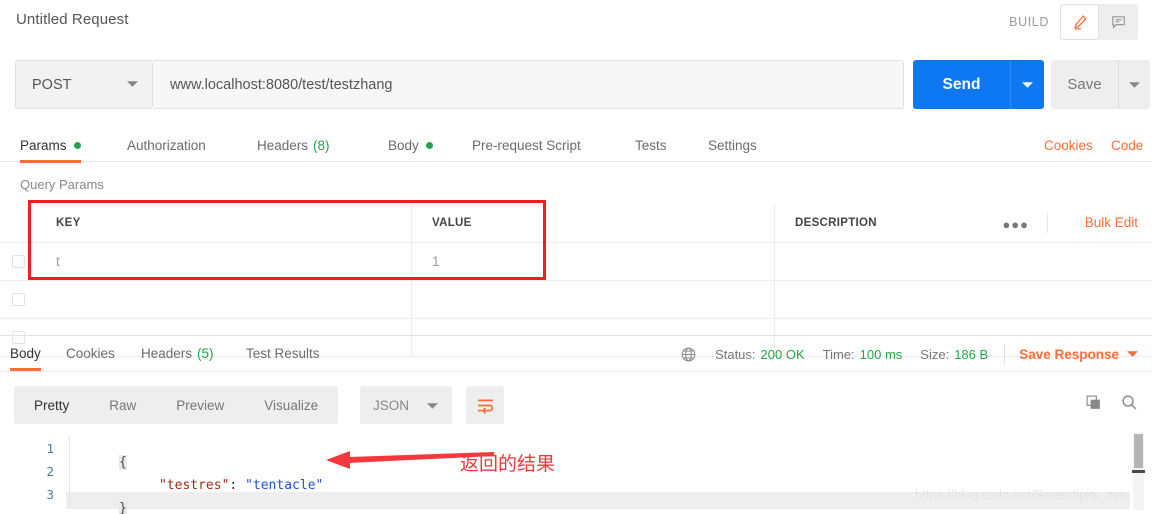 The image size is (1152, 514). What do you see at coordinates (935, 354) in the screenshot?
I see `size-label: Size:` at bounding box center [935, 354].